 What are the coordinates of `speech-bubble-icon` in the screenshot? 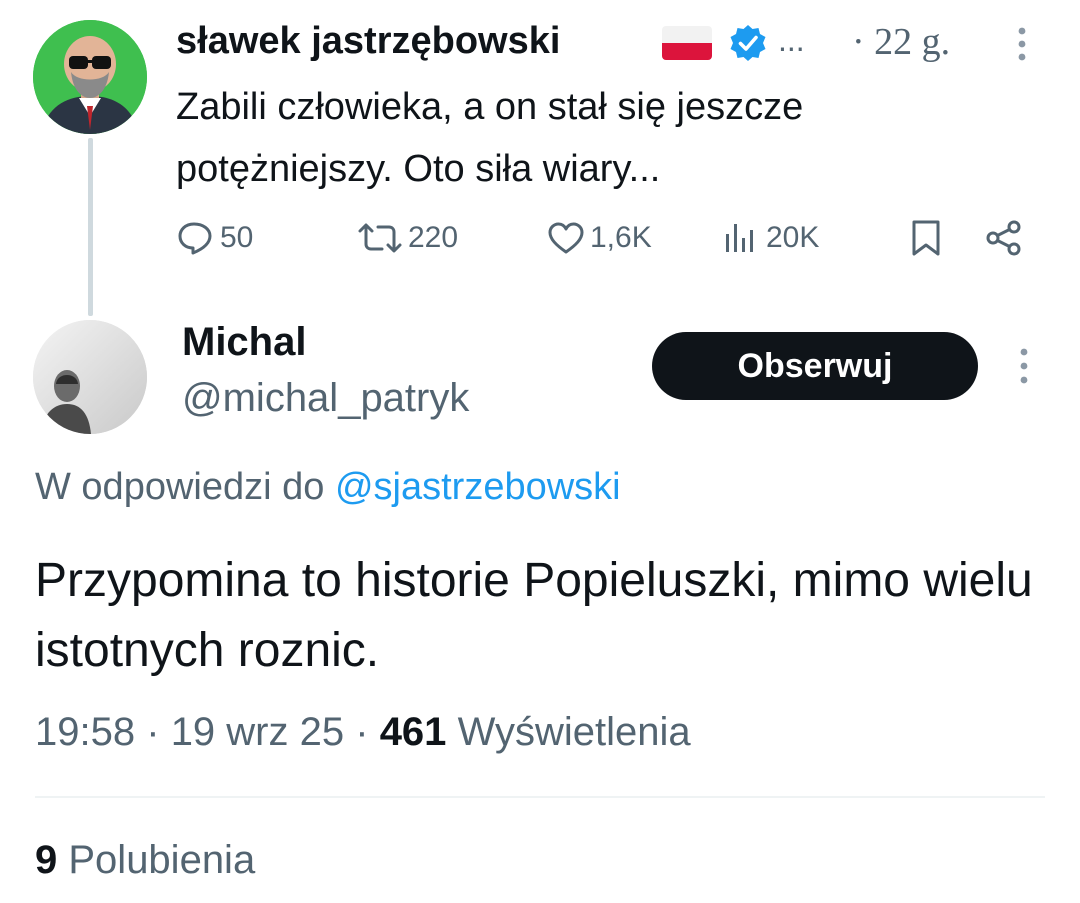 It's located at (195, 238).